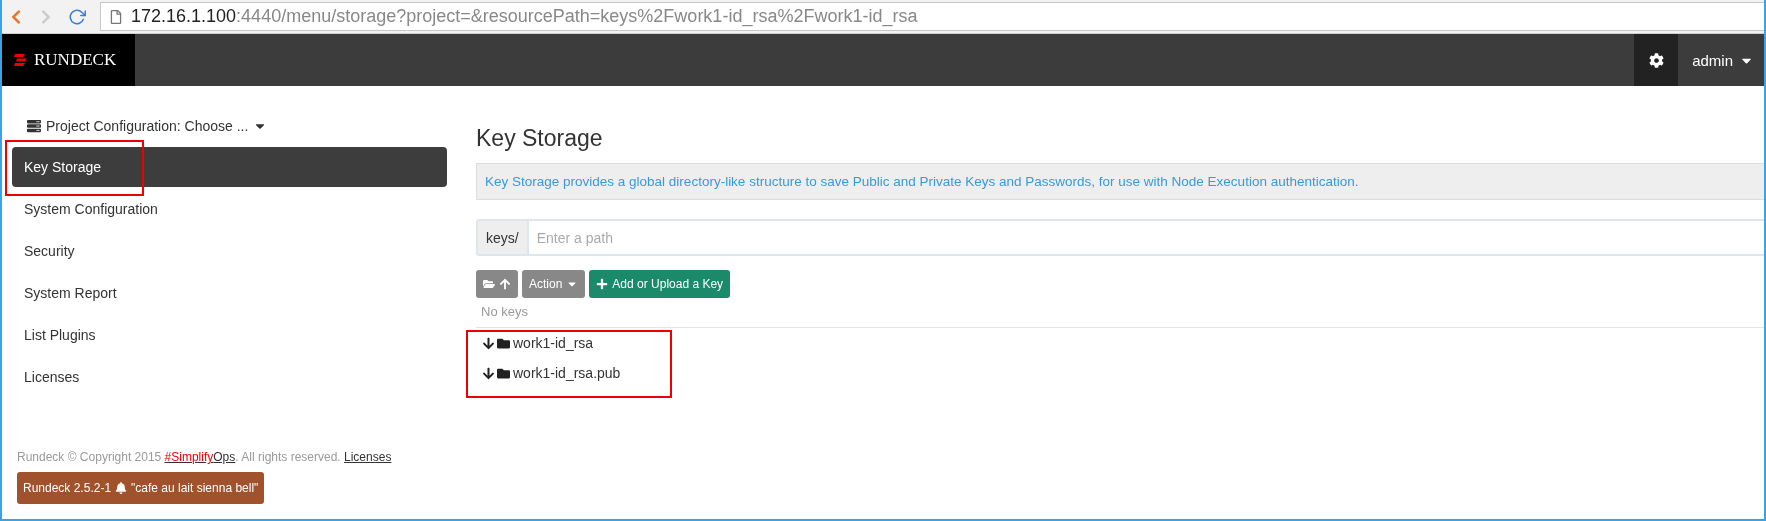  I want to click on settings-icon, so click(1656, 60).